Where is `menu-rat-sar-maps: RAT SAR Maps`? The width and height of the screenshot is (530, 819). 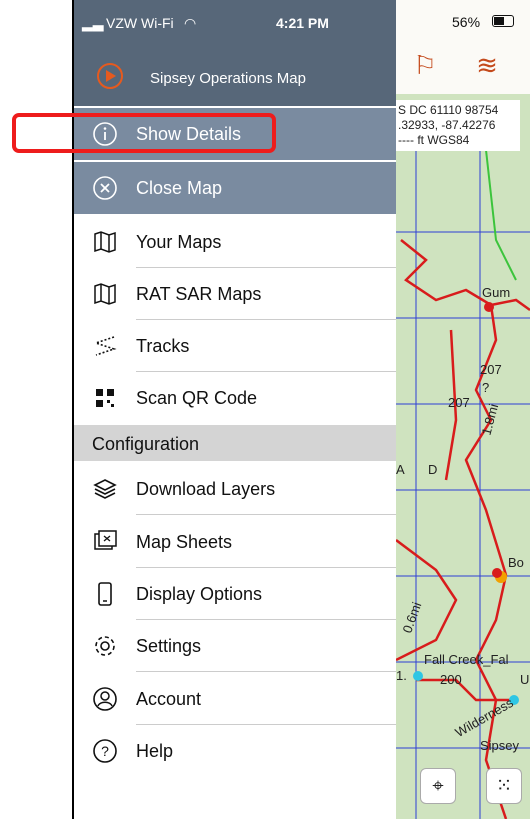
menu-rat-sar-maps: RAT SAR Maps is located at coordinates (235, 294).